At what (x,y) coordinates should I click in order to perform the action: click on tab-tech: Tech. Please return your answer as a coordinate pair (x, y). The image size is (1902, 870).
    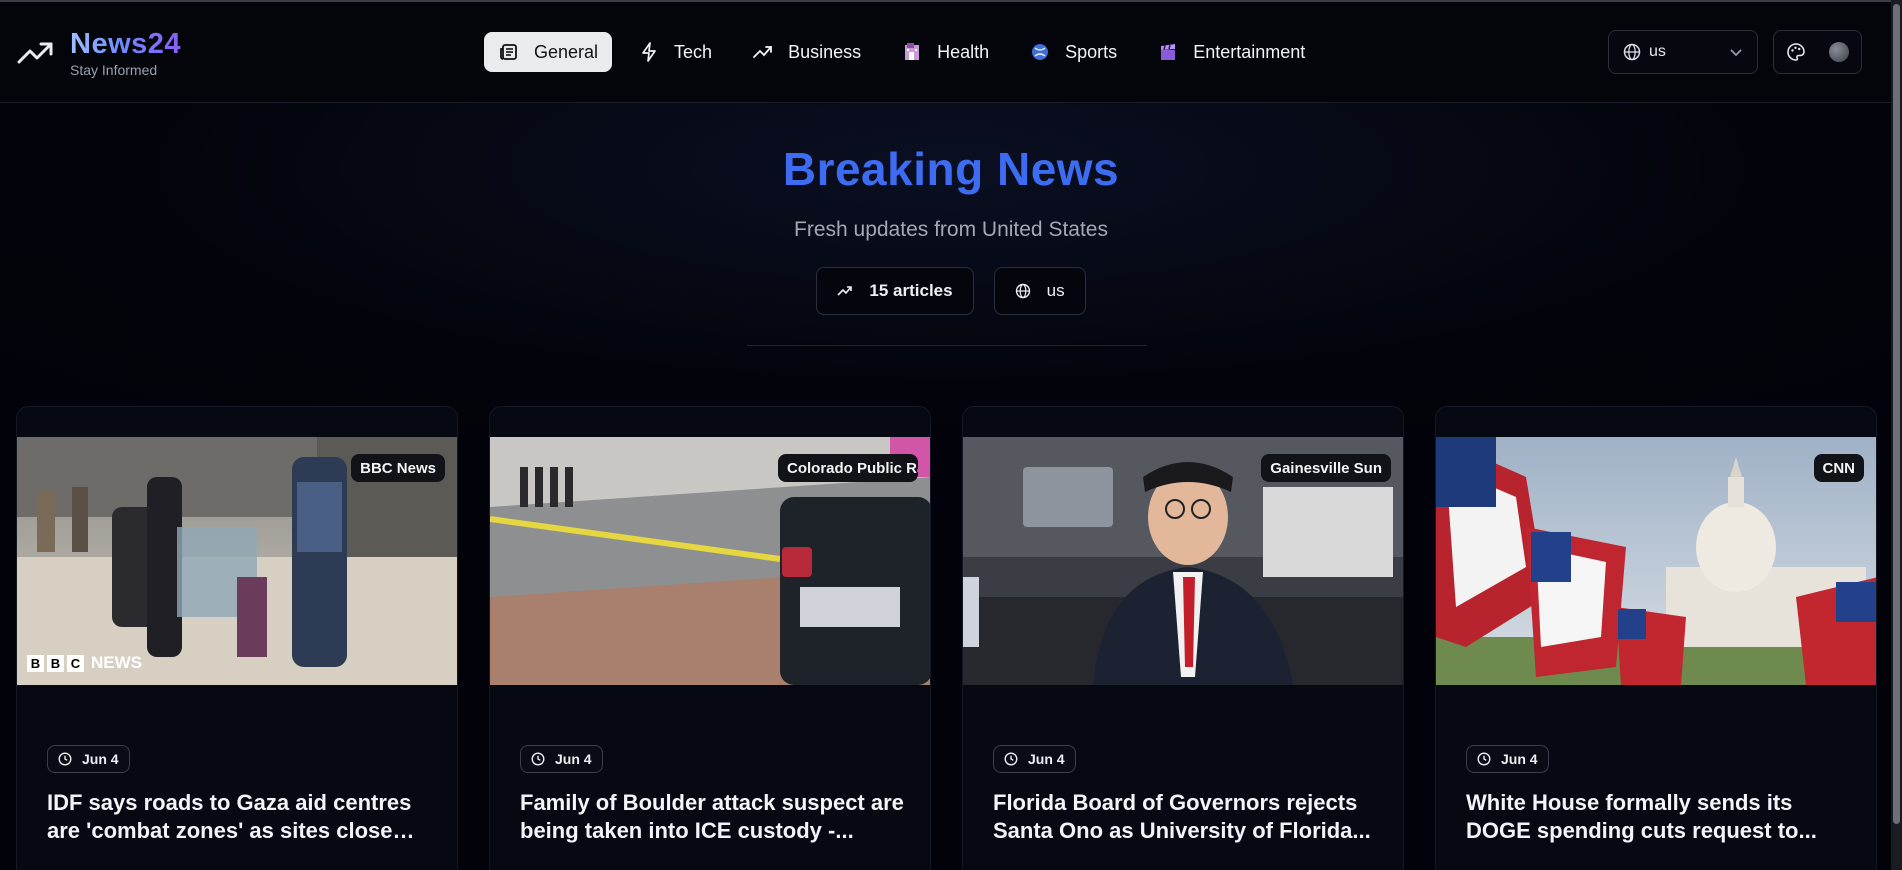
    Looking at the image, I should click on (675, 52).